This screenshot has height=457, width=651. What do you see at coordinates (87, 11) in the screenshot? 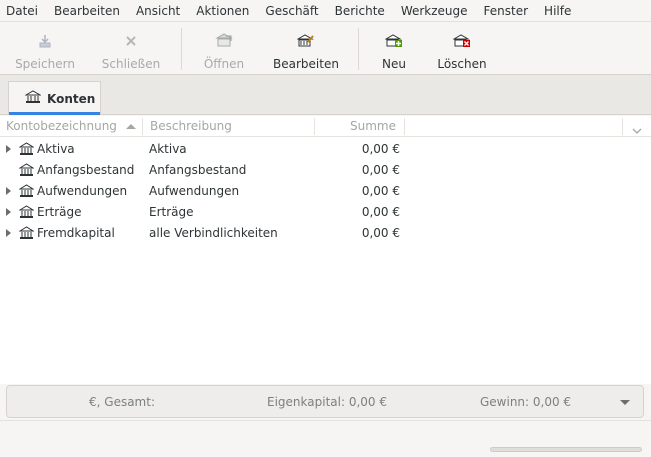
I see `menu-bearbeiten: Bearbeiten` at bounding box center [87, 11].